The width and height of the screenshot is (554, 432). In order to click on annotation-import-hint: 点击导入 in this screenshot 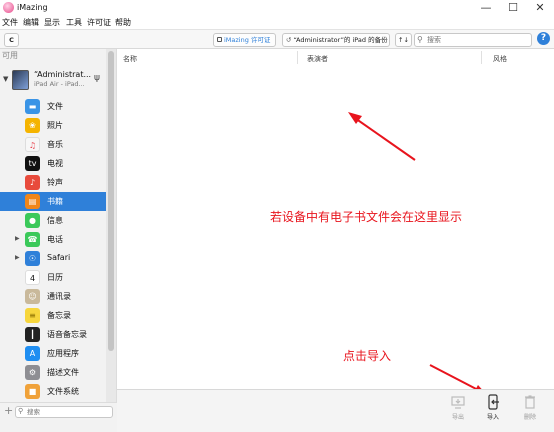, I will do `click(367, 356)`.